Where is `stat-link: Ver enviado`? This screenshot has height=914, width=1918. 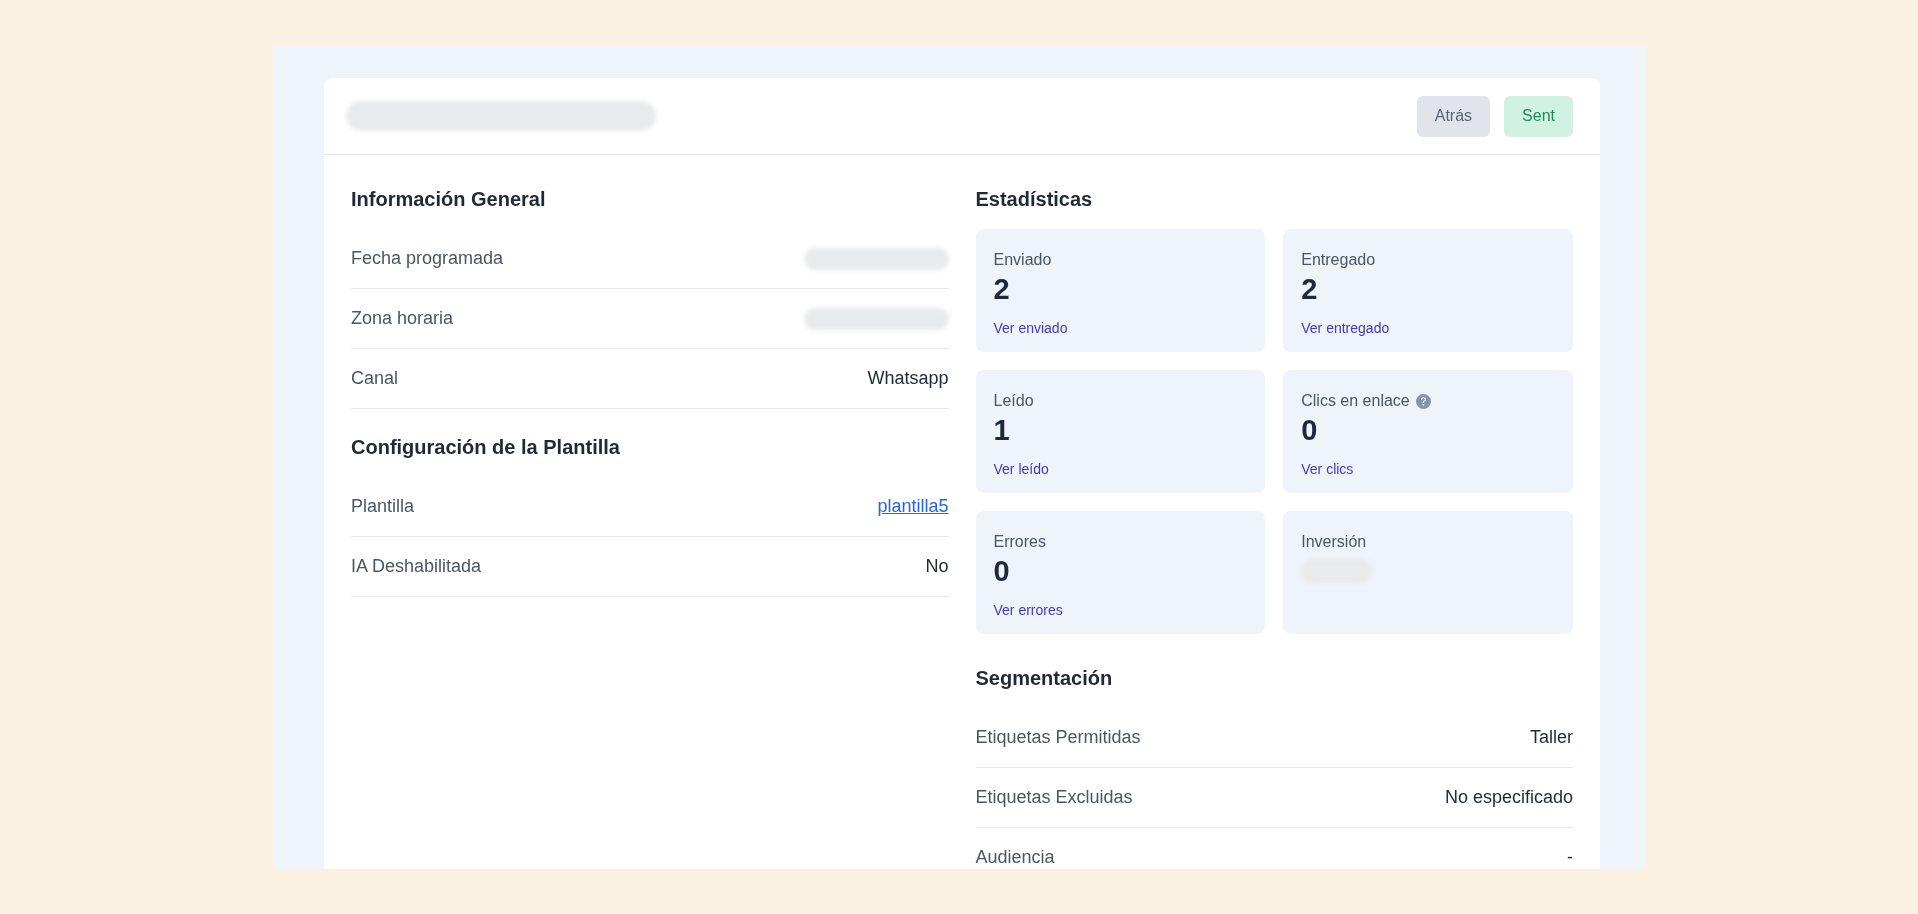 stat-link: Ver enviado is located at coordinates (1030, 328).